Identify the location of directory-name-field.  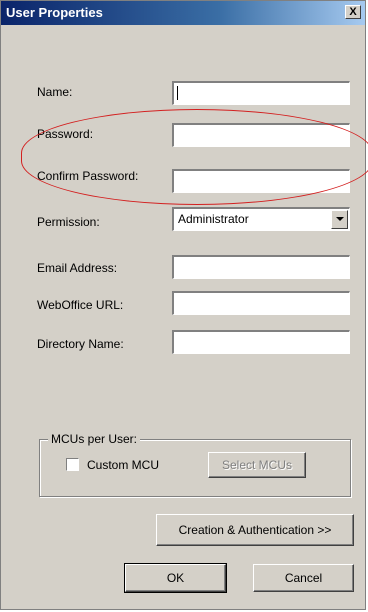
(261, 342).